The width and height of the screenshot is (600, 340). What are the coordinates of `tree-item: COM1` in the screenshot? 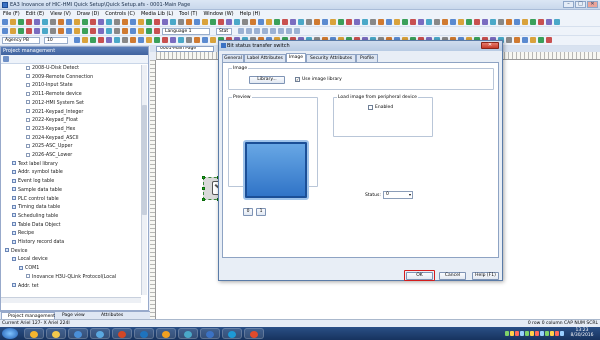 It's located at (29, 268).